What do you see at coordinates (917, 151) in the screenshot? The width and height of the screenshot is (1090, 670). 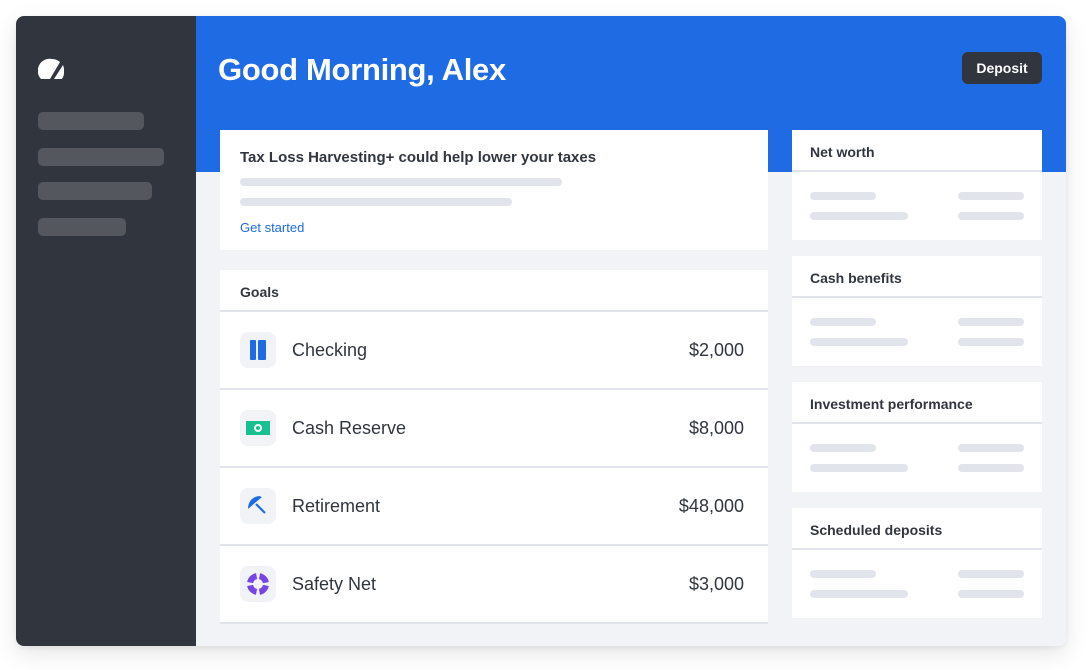 I see `card-title: Net worth` at bounding box center [917, 151].